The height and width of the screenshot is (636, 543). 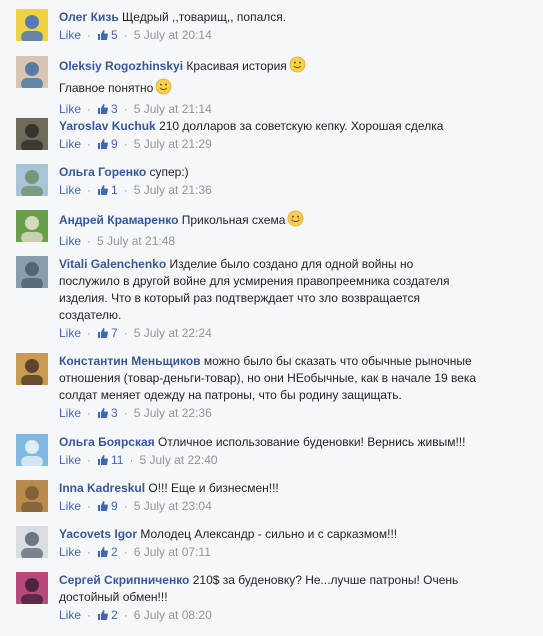 I want to click on comment-author: Андрей Крамаренко, so click(x=118, y=220).